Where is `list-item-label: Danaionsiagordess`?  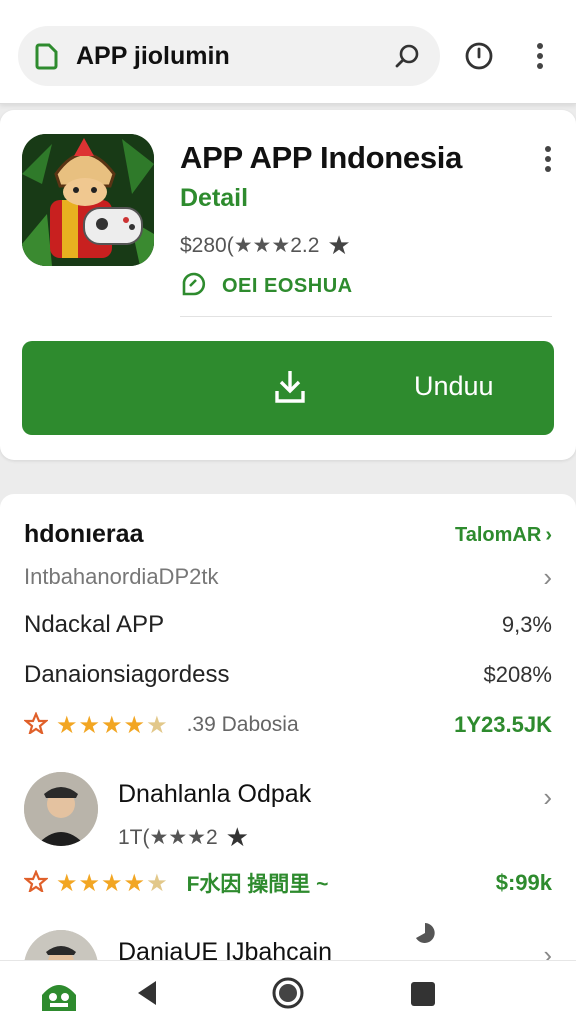 list-item-label: Danaionsiagordess is located at coordinates (127, 674).